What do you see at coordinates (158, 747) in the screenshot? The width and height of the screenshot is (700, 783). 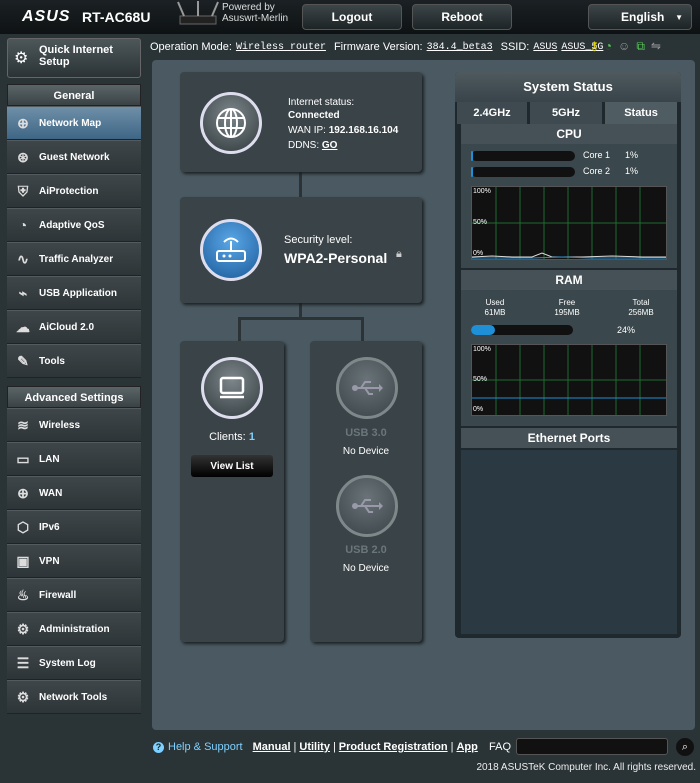 I see `help-icon: ?` at bounding box center [158, 747].